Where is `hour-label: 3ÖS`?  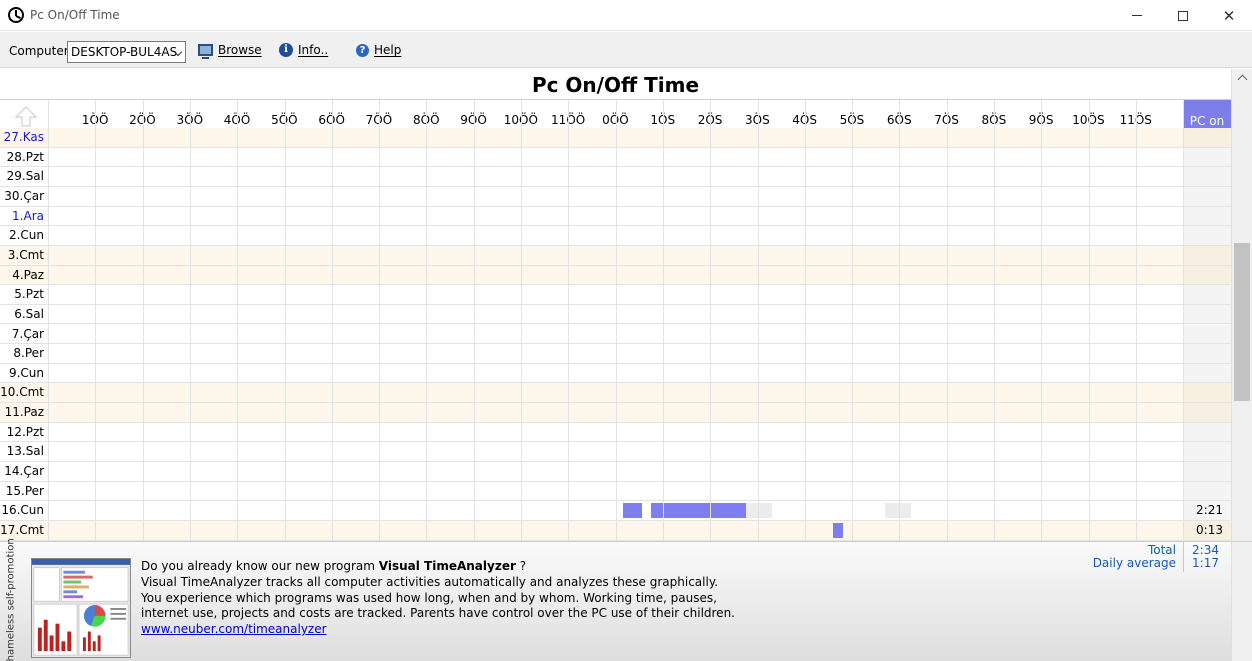 hour-label: 3ÖS is located at coordinates (757, 120).